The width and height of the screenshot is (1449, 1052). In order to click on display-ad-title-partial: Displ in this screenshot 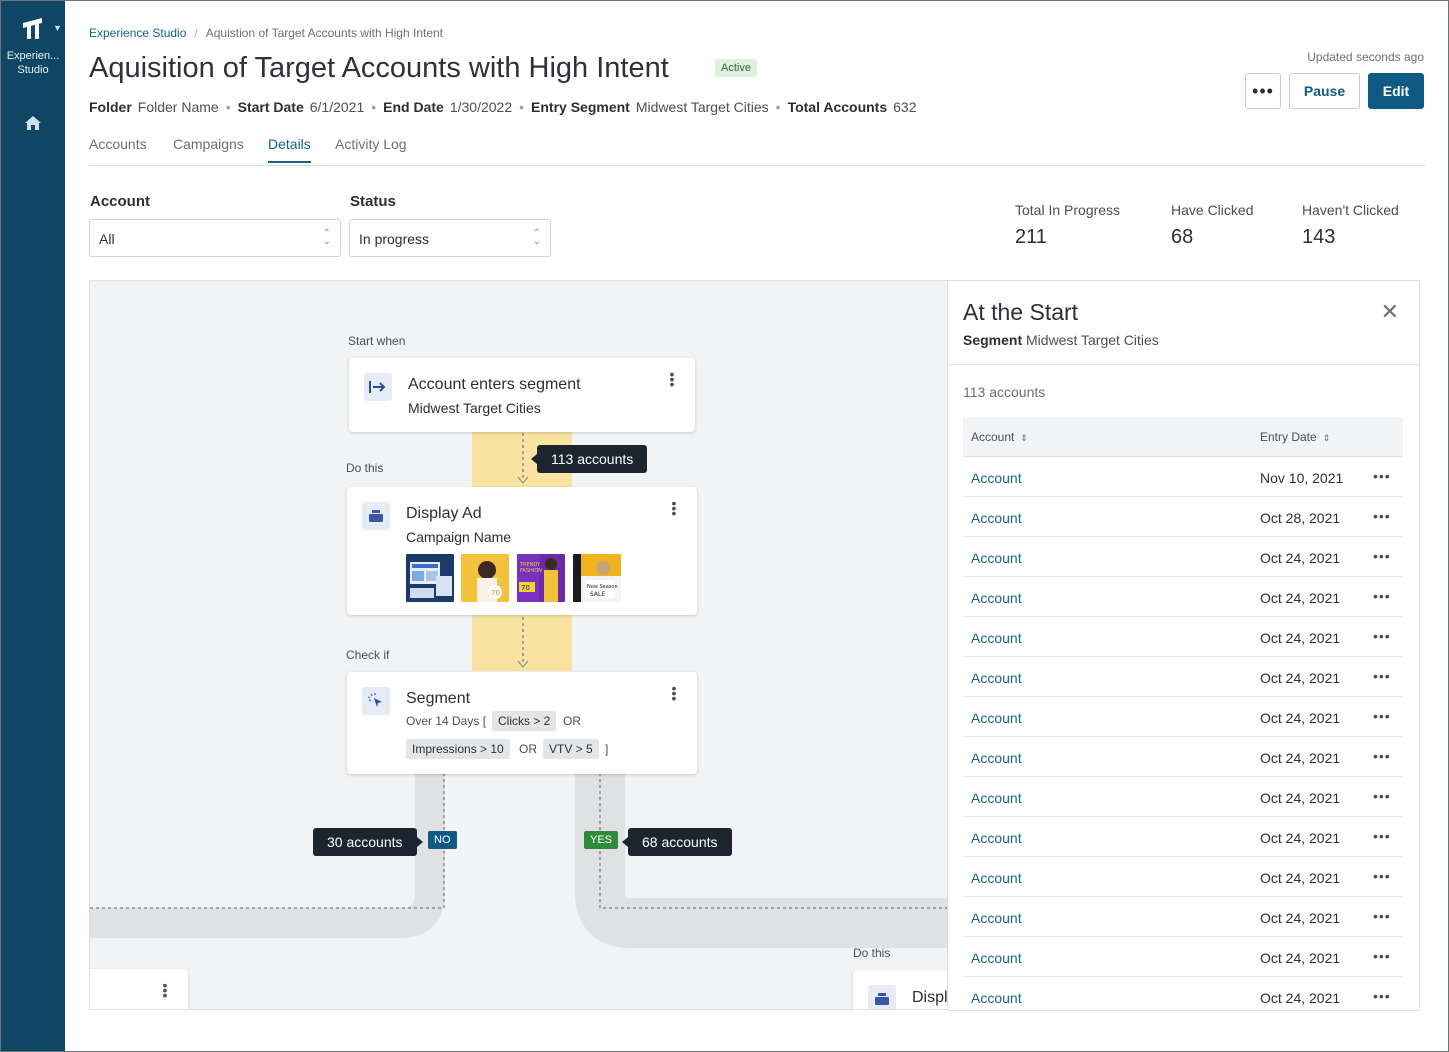, I will do `click(929, 997)`.